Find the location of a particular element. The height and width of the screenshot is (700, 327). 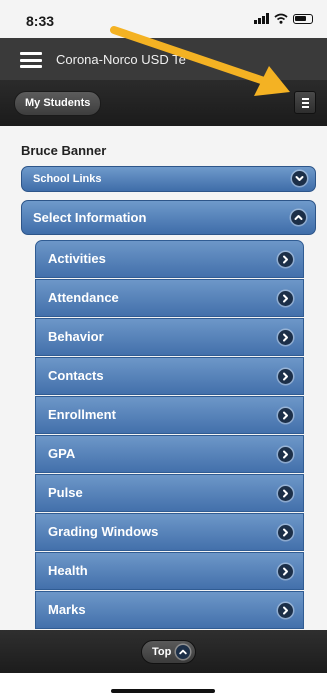

app-header: Corona-Norco USD Te is located at coordinates (163, 59).